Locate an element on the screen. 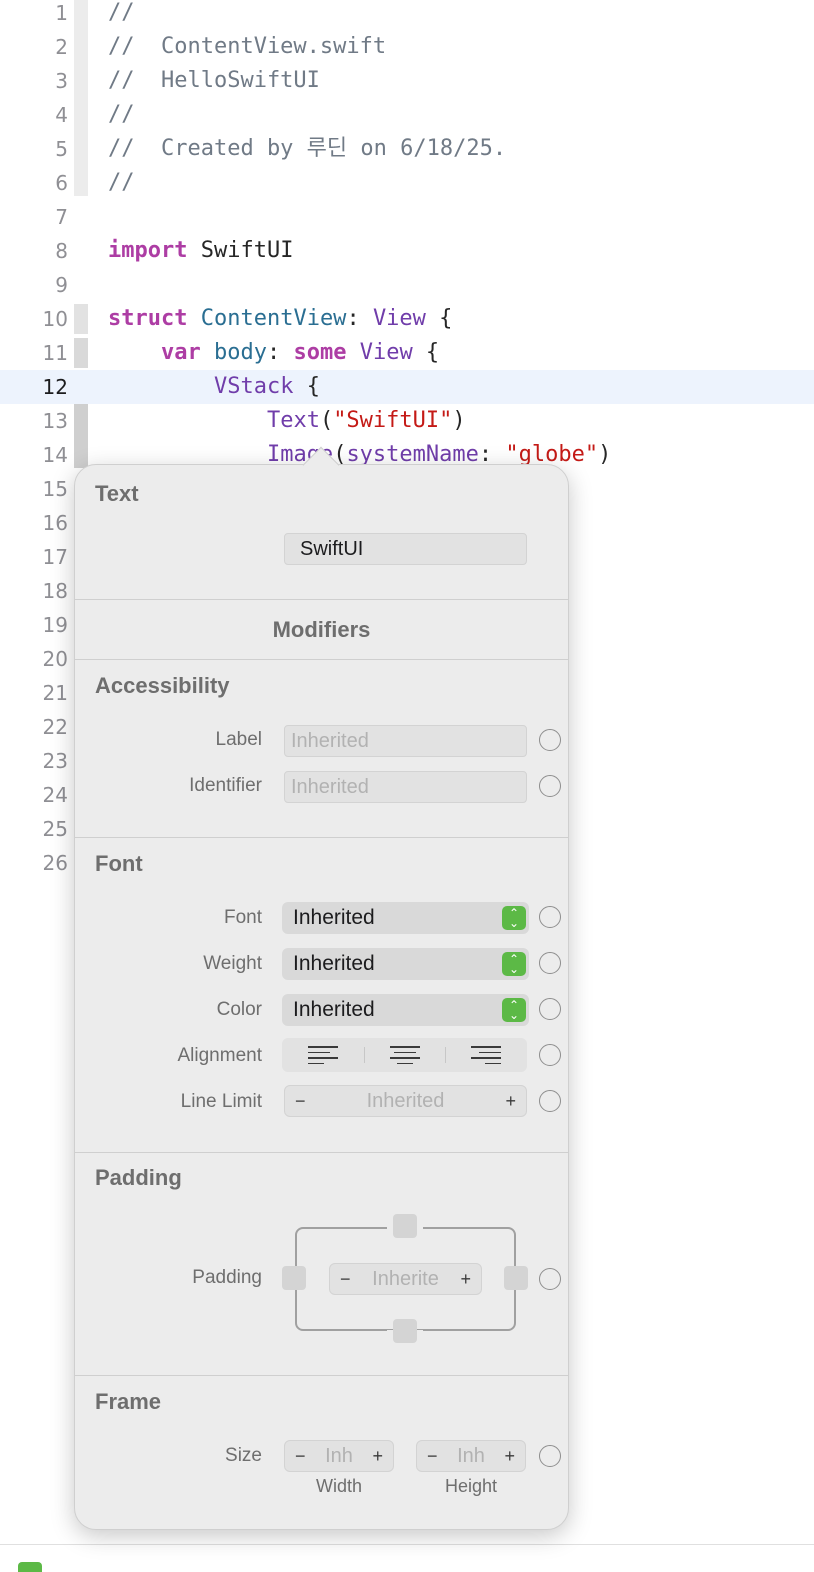 Image resolution: width=814 pixels, height=1572 pixels. accessibility-label-label: Label is located at coordinates (239, 739).